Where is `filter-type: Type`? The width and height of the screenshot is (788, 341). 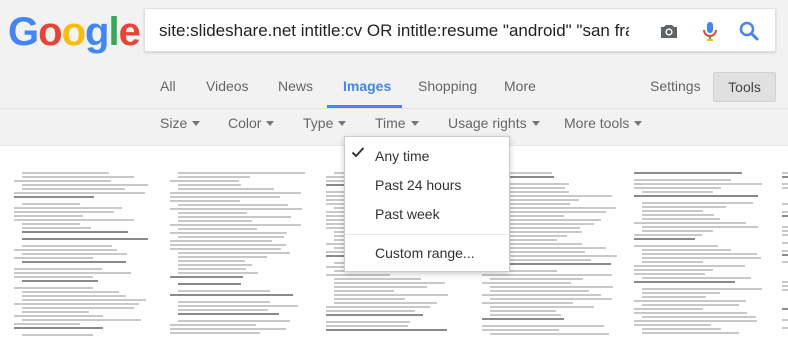 filter-type: Type is located at coordinates (325, 123).